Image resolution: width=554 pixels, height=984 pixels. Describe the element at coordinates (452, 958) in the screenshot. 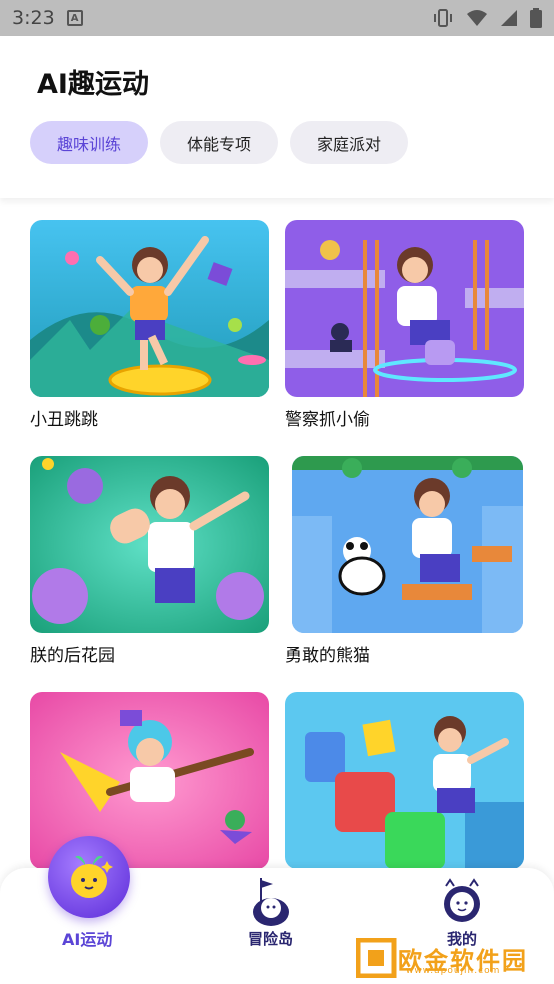

I see `watermark: 欧金软件园 www.apoujin.com` at that location.